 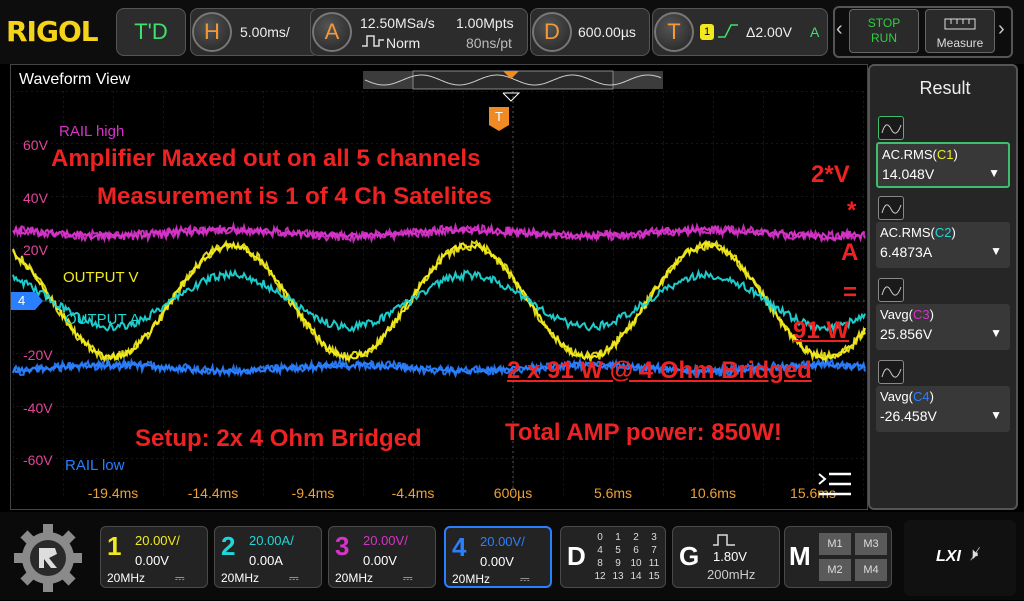 What do you see at coordinates (851, 211) in the screenshot?
I see `annotation-formula2: *` at bounding box center [851, 211].